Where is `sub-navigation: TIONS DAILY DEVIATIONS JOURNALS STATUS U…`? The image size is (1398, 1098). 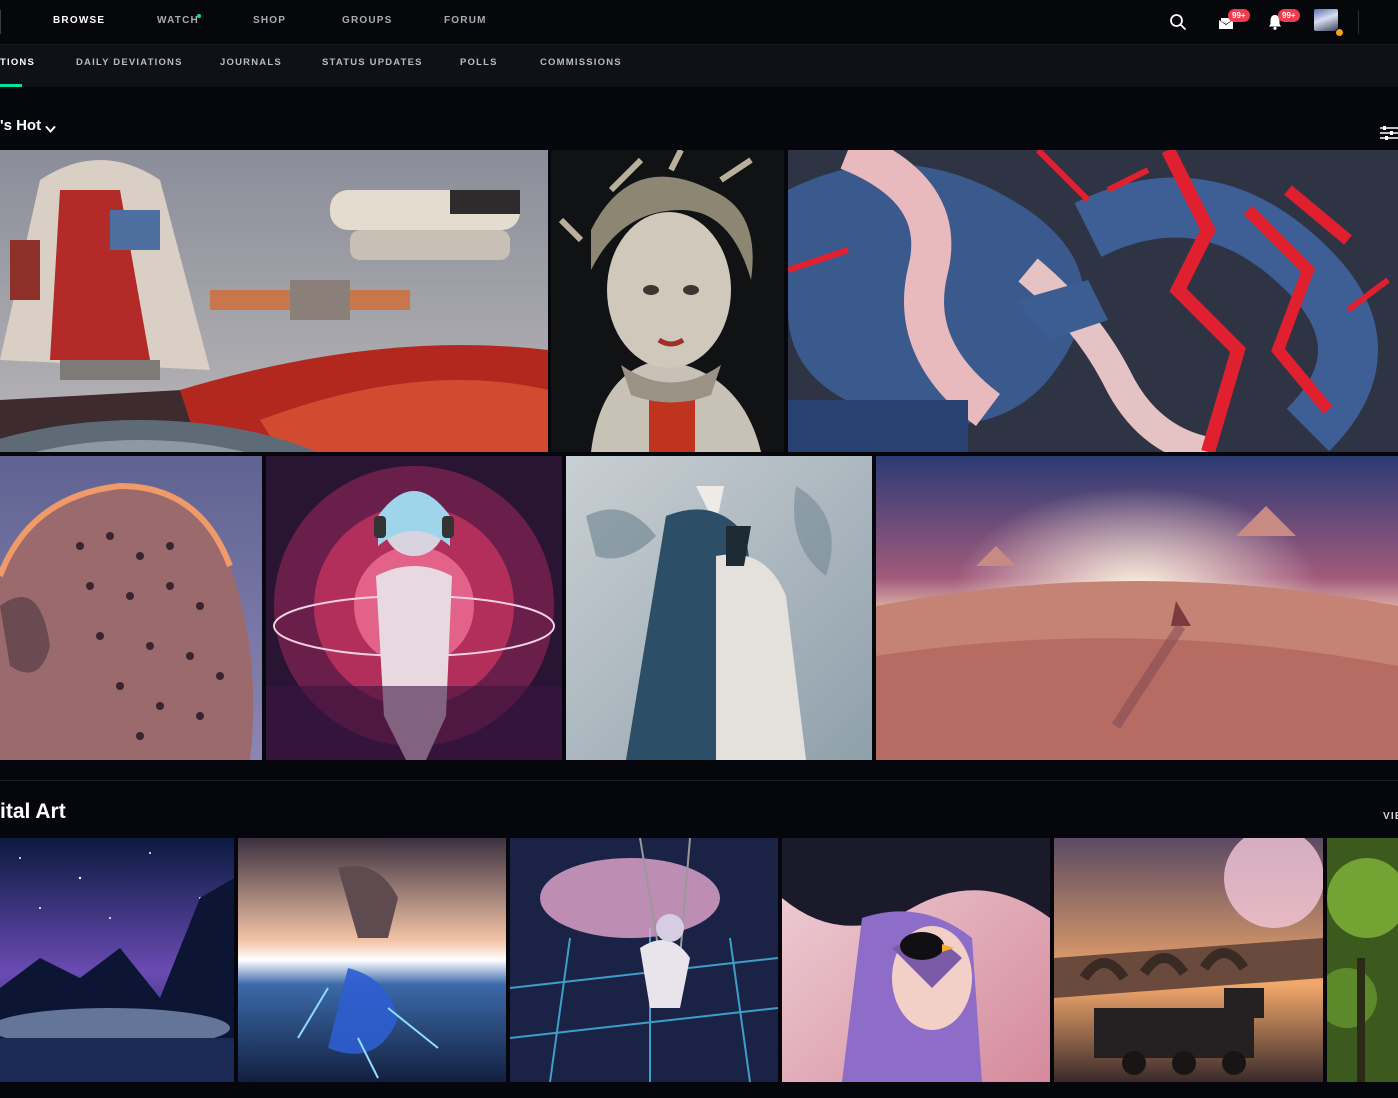 sub-navigation: TIONS DAILY DEVIATIONS JOURNALS STATUS U… is located at coordinates (699, 66).